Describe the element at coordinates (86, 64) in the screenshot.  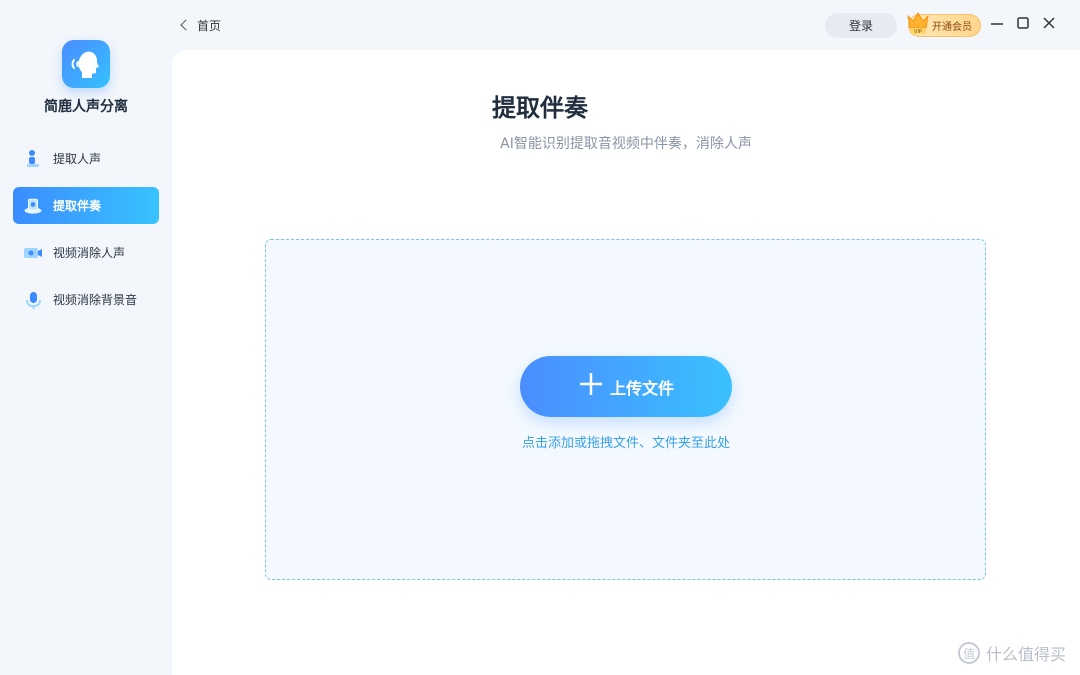
I see `app-logo` at that location.